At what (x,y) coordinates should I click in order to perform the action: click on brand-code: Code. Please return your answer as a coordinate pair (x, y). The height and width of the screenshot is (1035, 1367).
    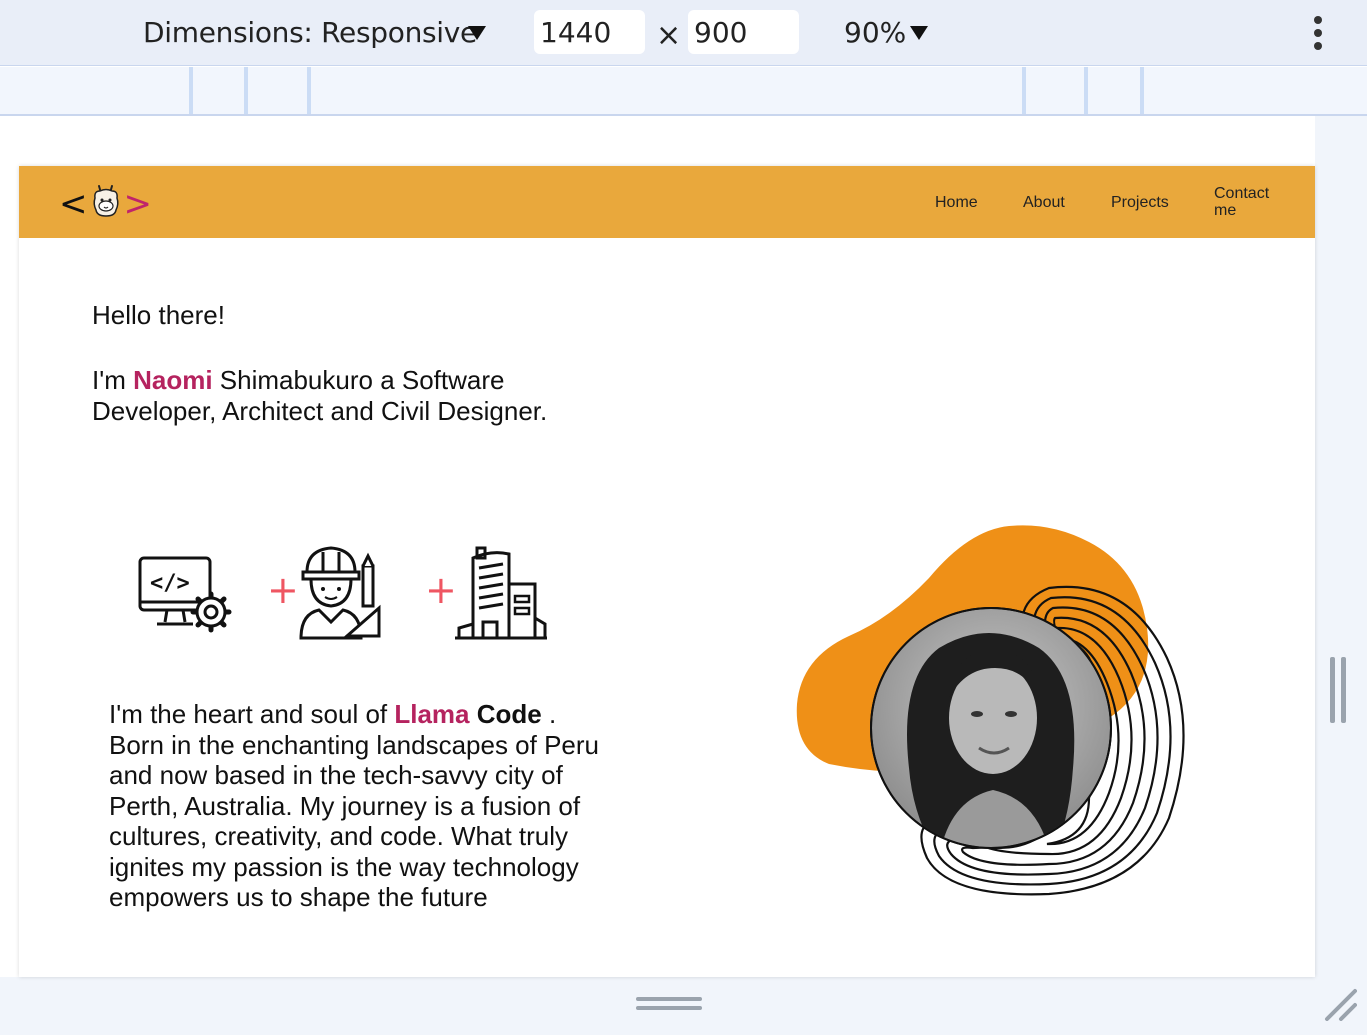
    Looking at the image, I should click on (509, 714).